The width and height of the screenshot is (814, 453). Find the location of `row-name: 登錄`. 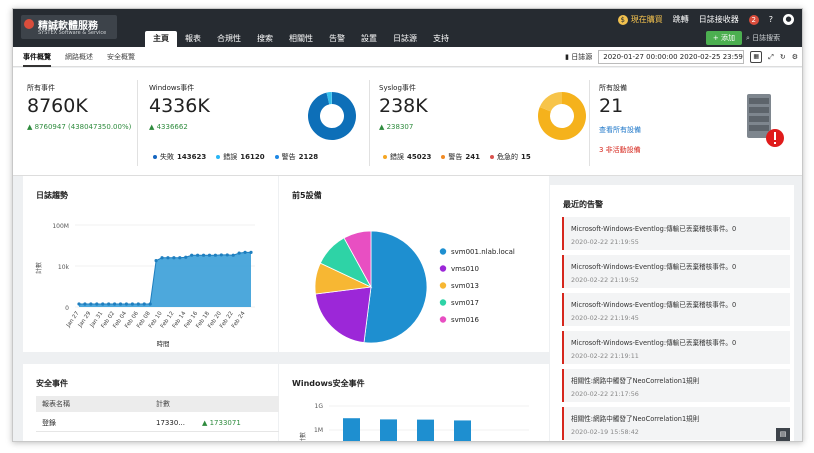

row-name: 登錄 is located at coordinates (49, 423).